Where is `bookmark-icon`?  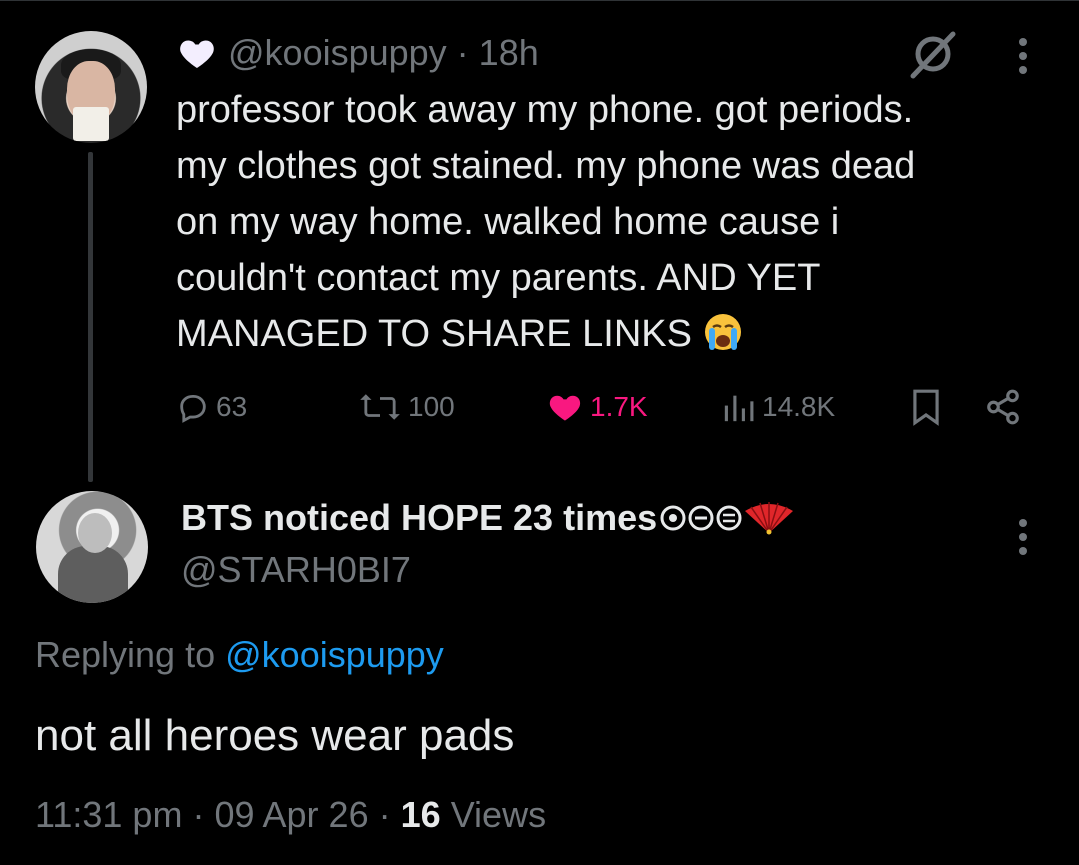
bookmark-icon is located at coordinates (926, 407).